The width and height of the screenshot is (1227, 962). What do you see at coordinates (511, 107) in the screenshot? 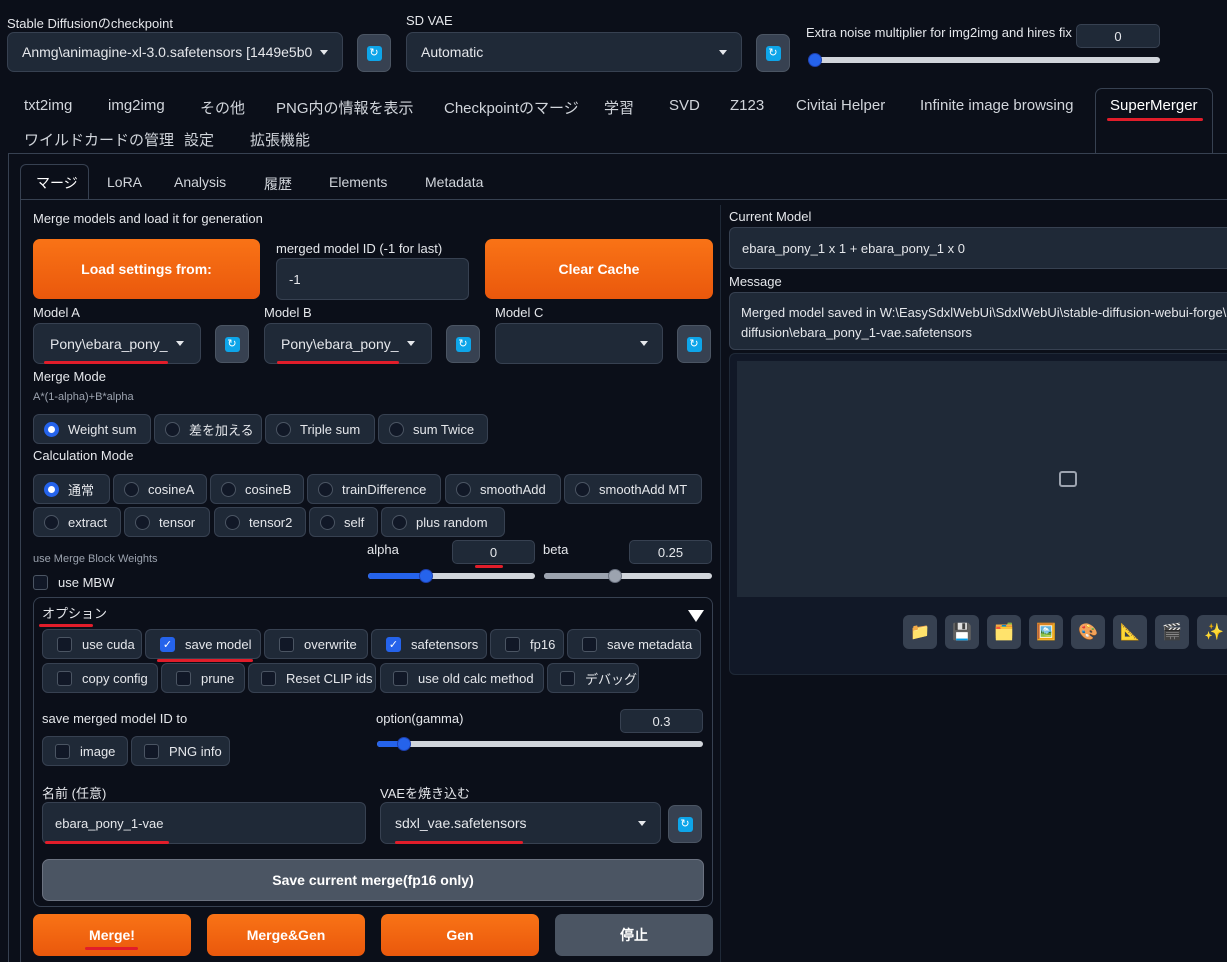
I see `tab-checkpoint-merge: Checkpointのマージ` at bounding box center [511, 107].